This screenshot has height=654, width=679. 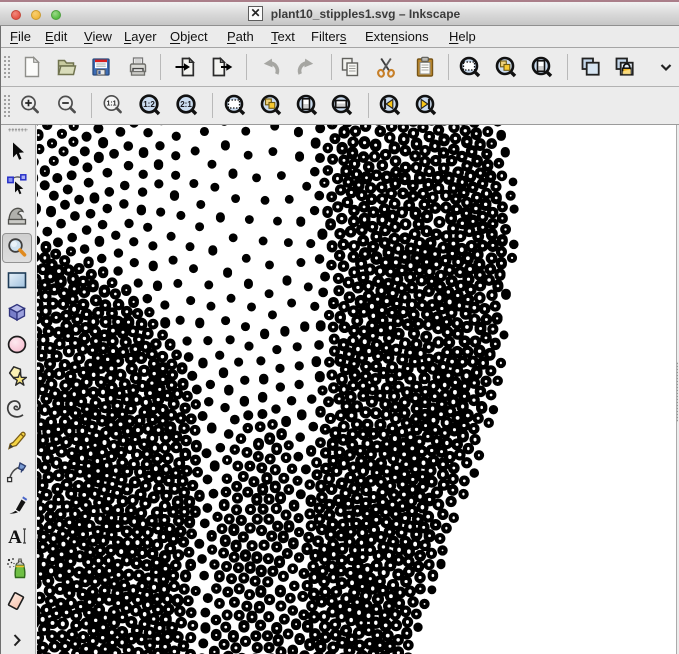 I want to click on svg-text: 1:1, so click(x=111, y=104).